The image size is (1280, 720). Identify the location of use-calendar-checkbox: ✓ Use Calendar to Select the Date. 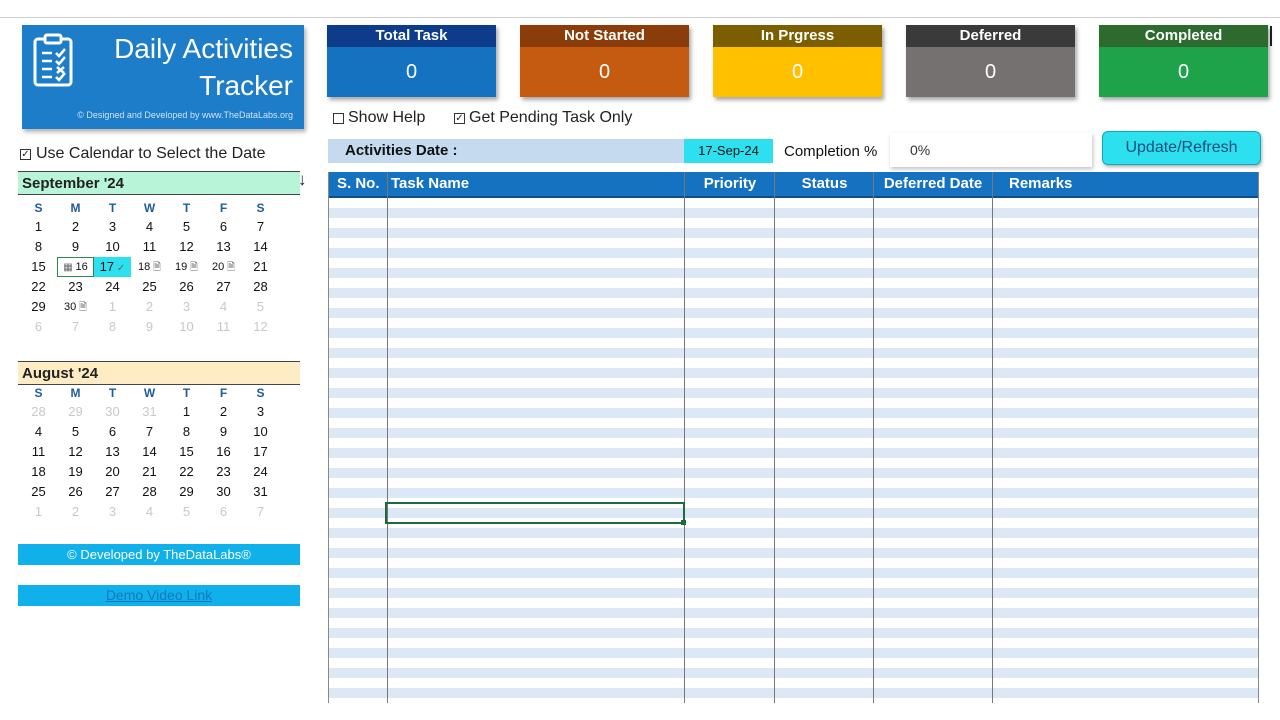
(142, 154).